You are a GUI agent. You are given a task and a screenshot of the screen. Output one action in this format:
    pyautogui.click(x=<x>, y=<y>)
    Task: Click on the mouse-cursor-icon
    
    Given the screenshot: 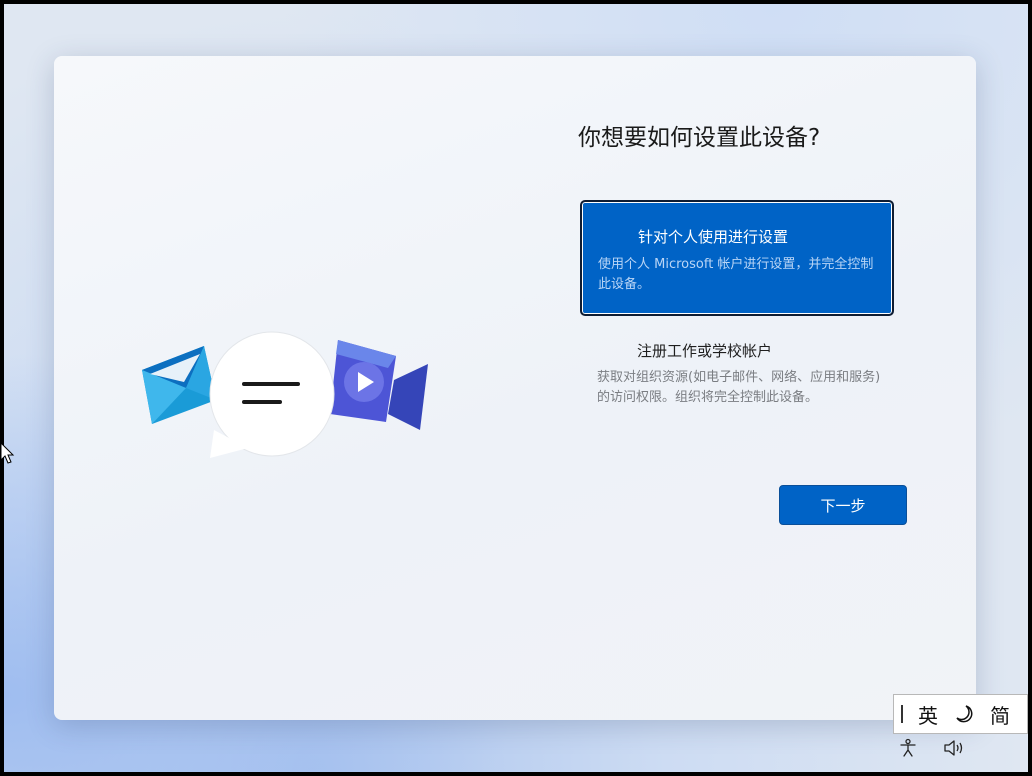 What is the action you would take?
    pyautogui.click(x=7, y=453)
    